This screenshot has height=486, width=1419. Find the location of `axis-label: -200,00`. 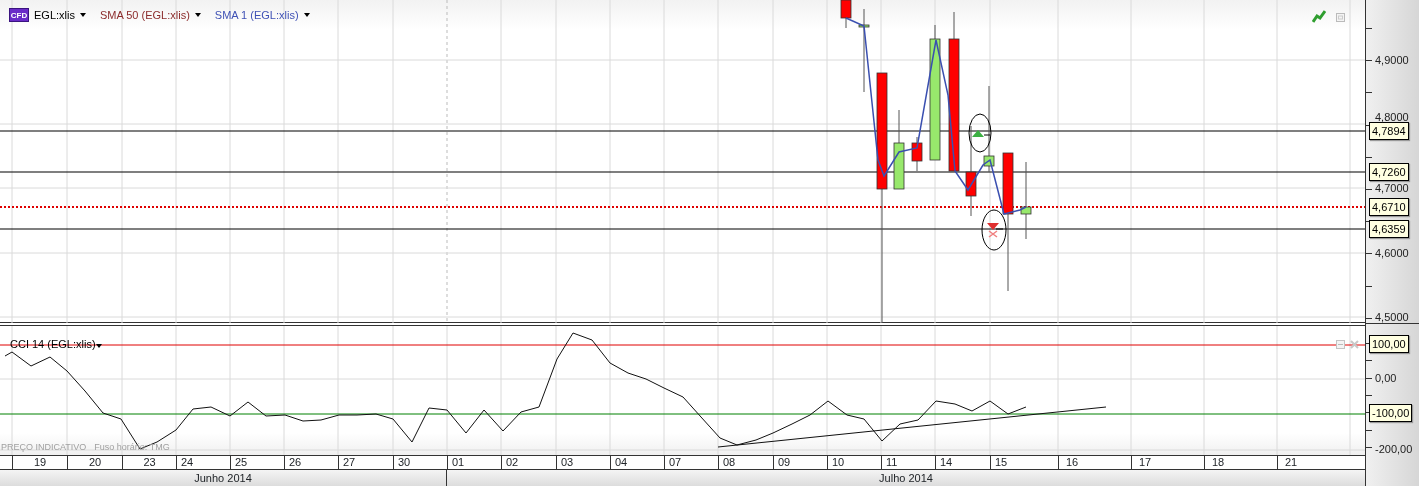

axis-label: -200,00 is located at coordinates (1394, 449).